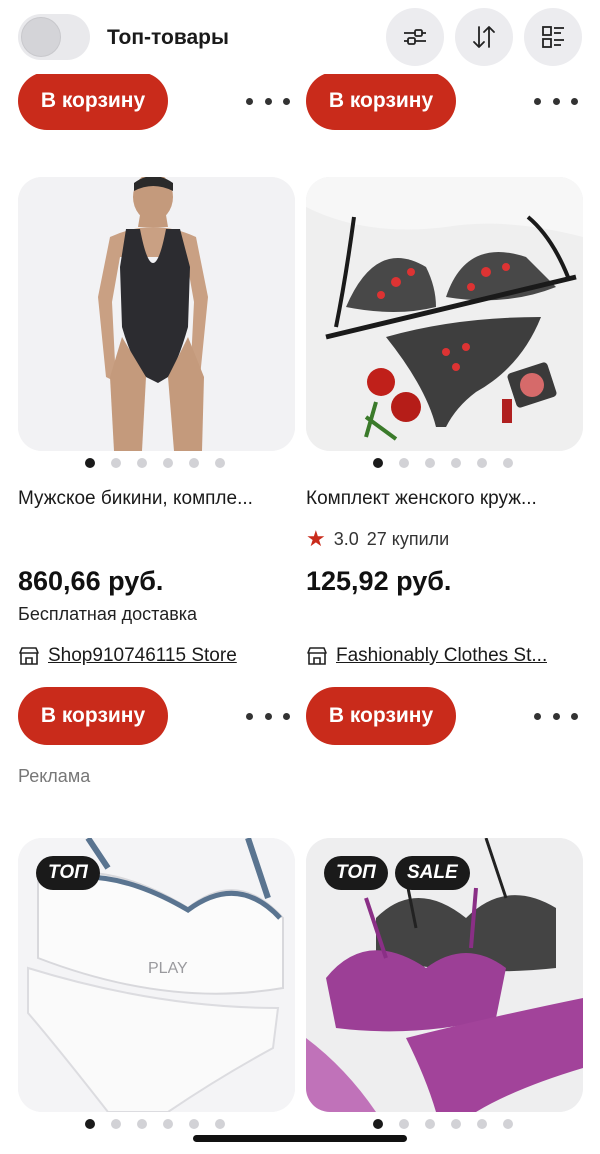 This screenshot has width=600, height=1154. I want to click on view-mode-button, so click(553, 37).